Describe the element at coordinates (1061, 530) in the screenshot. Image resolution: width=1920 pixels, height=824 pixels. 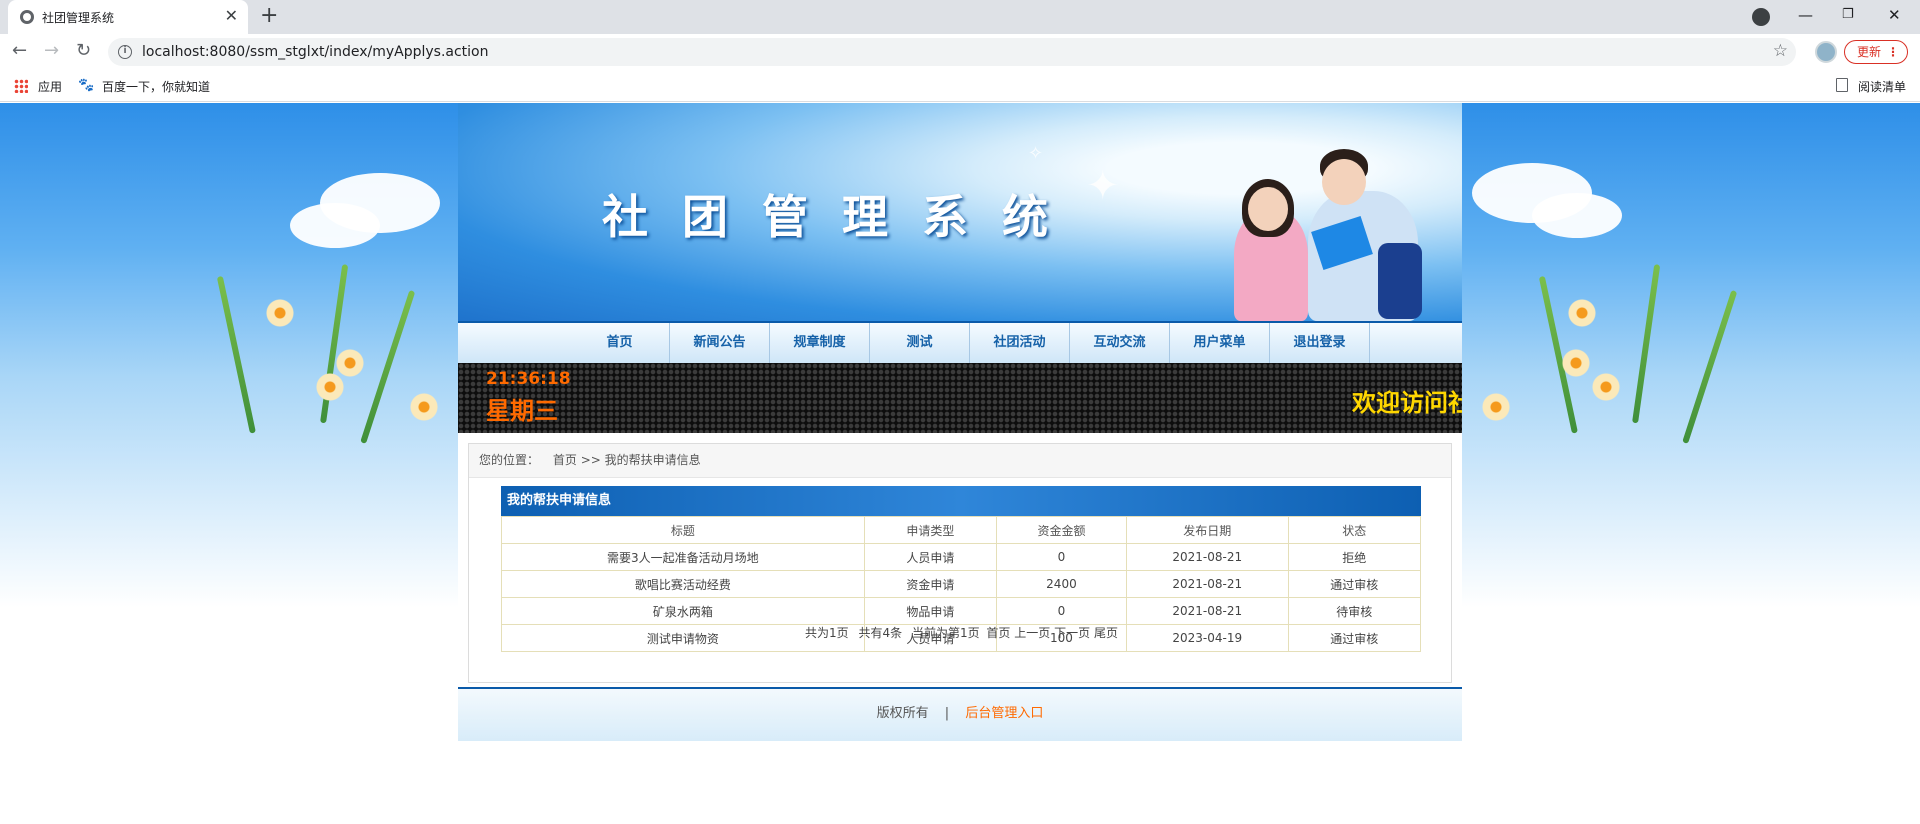
I see `col-header-amount: 资金金额` at that location.